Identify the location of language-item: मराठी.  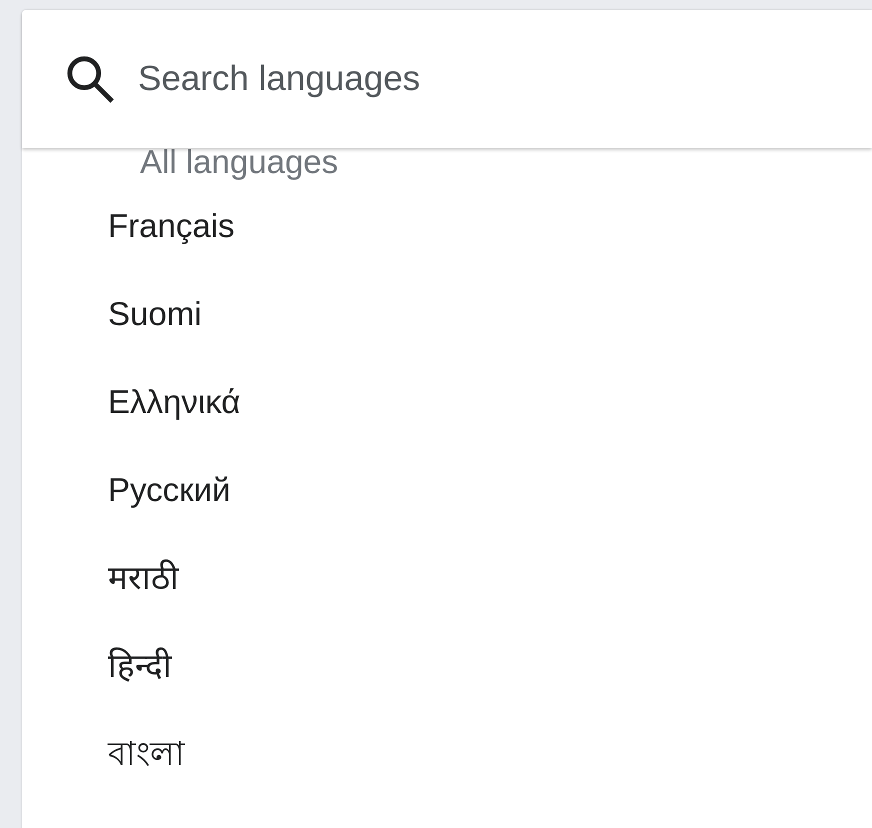
(143, 578).